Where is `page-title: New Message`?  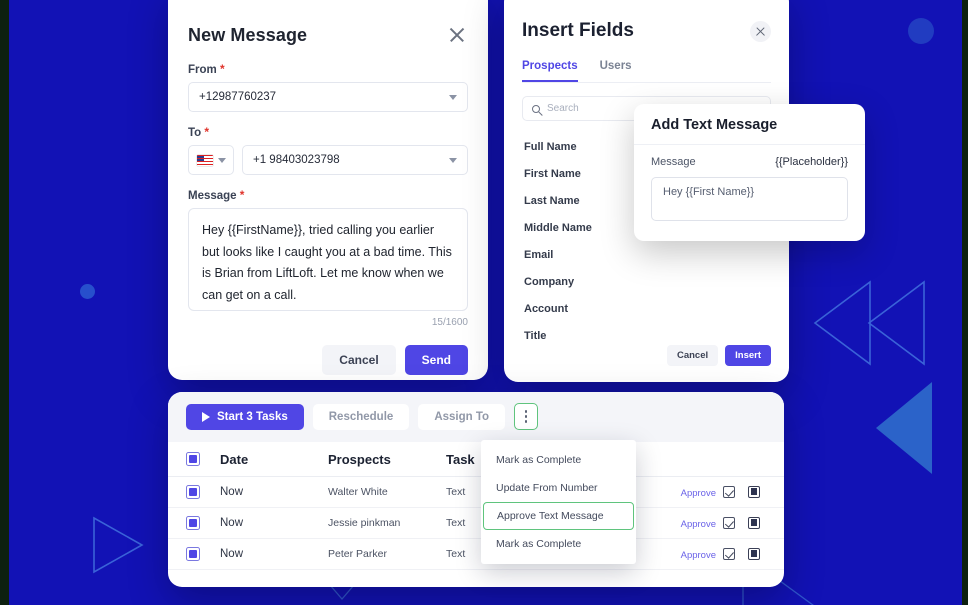
page-title: New Message is located at coordinates (248, 34).